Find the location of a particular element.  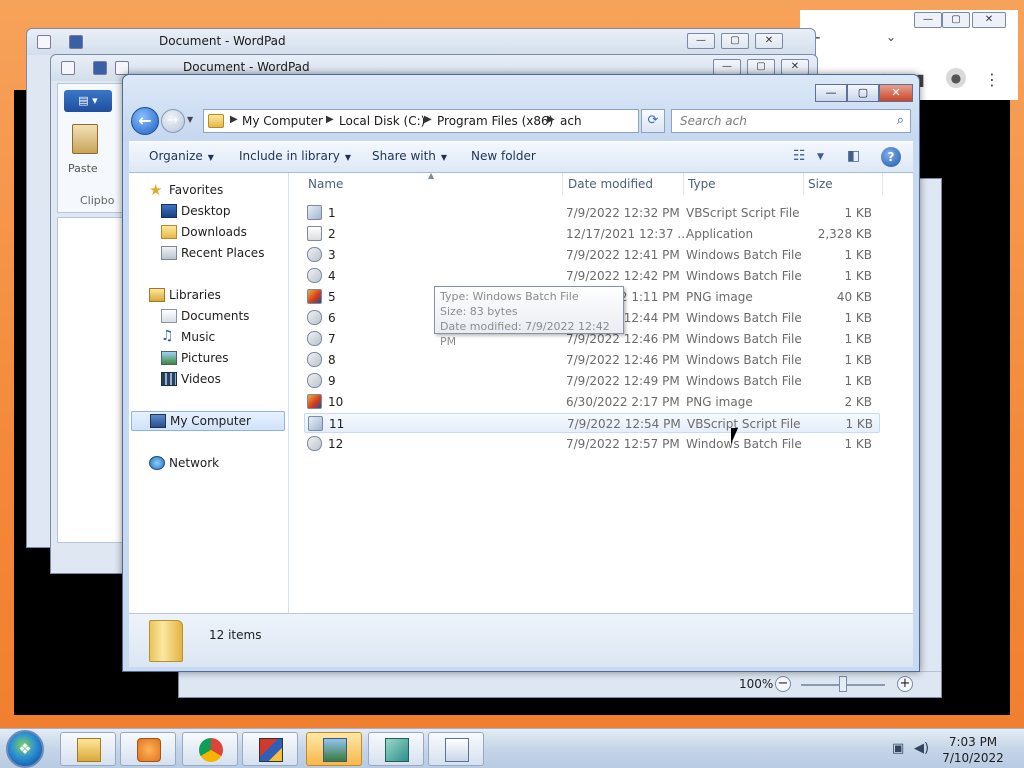

file-name: 8 is located at coordinates (332, 360).